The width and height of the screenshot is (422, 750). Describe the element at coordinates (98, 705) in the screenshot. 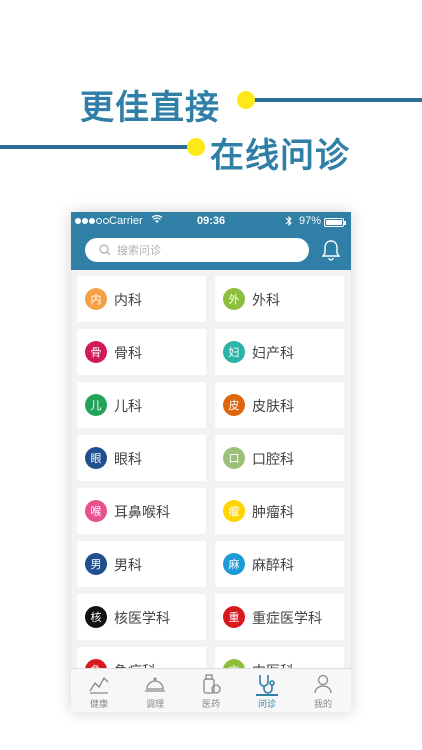

I see `tab-label: 健康` at that location.